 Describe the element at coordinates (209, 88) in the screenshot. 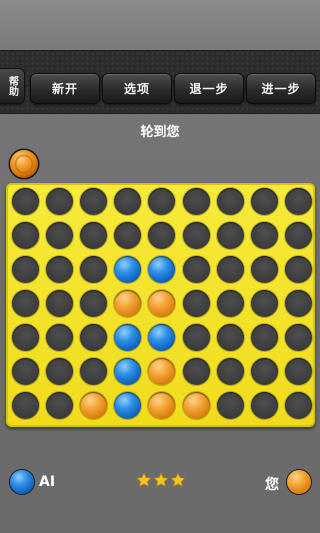

I see `undo-button: 退一步` at that location.